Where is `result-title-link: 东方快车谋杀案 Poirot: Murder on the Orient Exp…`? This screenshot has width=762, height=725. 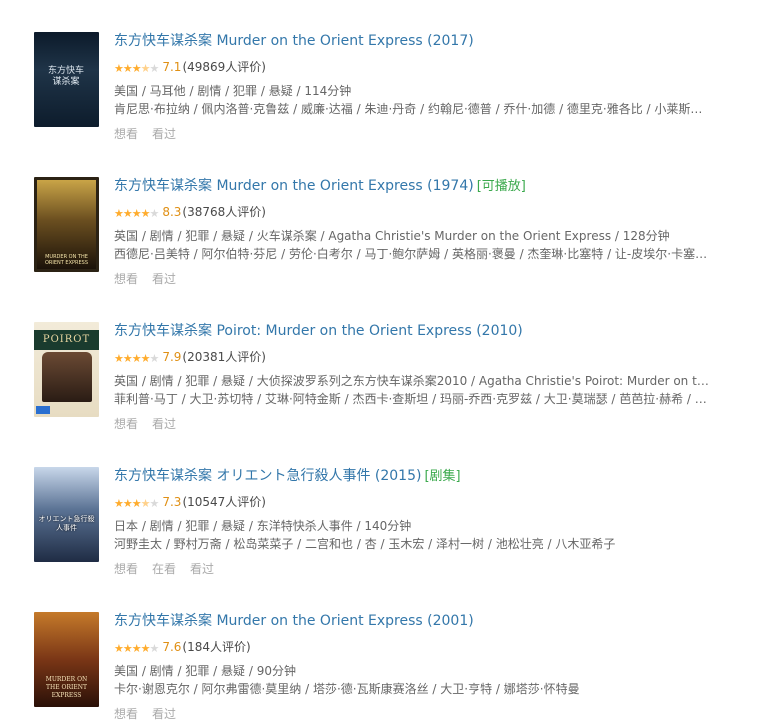 result-title-link: 东方快车谋杀案 Poirot: Murder on the Orient Exp… is located at coordinates (318, 331).